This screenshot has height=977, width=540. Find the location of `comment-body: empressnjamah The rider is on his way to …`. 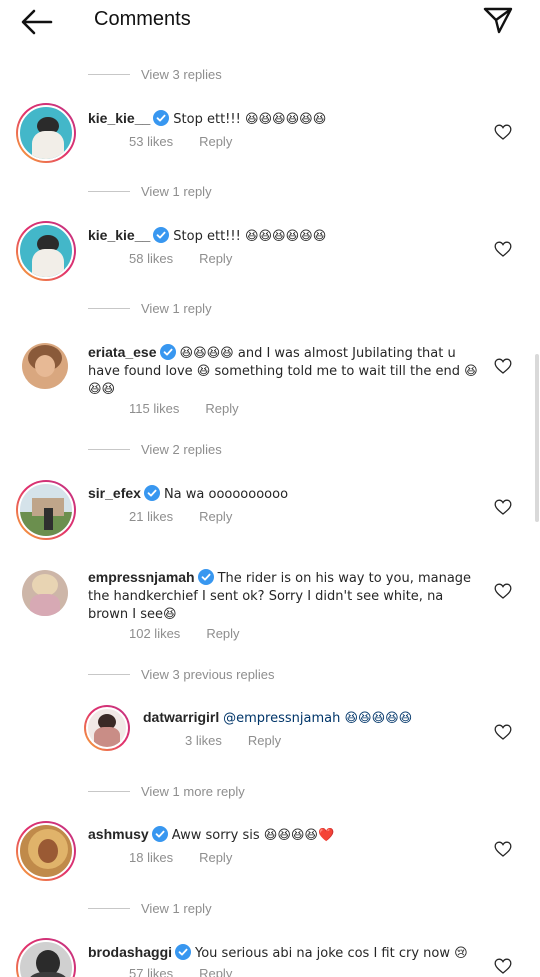

comment-body: empressnjamah The rider is on his way to … is located at coordinates (284, 596).